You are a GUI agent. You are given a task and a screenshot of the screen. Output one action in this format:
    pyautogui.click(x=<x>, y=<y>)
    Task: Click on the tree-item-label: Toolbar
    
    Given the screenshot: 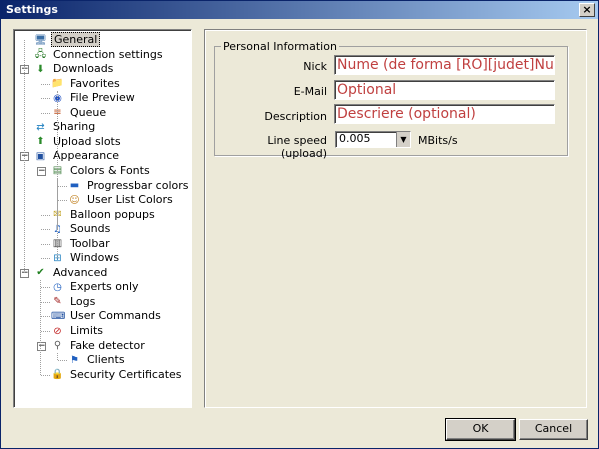 What is the action you would take?
    pyautogui.click(x=90, y=243)
    